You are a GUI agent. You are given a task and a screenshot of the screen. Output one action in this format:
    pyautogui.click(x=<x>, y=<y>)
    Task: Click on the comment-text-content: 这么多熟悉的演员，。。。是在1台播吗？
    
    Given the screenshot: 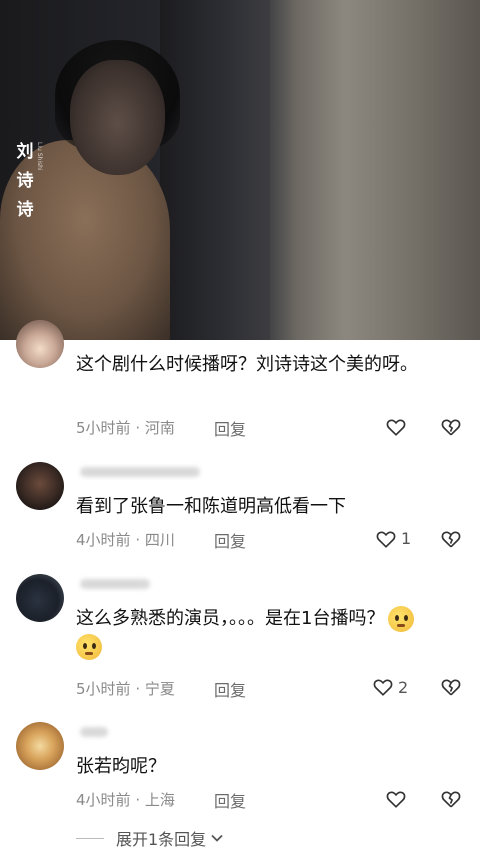 What is the action you would take?
    pyautogui.click(x=230, y=618)
    